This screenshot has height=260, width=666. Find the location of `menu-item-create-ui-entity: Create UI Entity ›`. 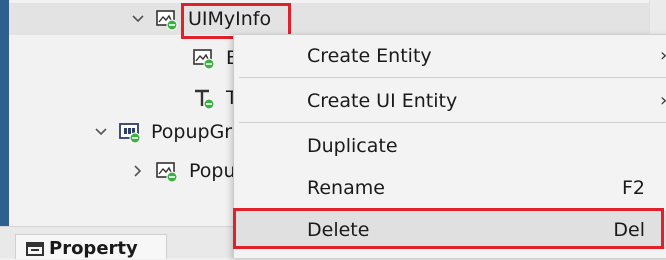

menu-item-create-ui-entity: Create UI Entity › is located at coordinates (450, 101).